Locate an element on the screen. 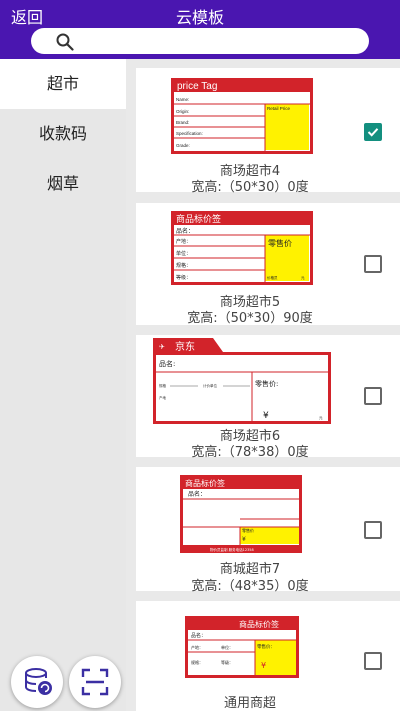 The image size is (400, 711). tag-footer: 物价员监制 服务电话12358 is located at coordinates (232, 549).